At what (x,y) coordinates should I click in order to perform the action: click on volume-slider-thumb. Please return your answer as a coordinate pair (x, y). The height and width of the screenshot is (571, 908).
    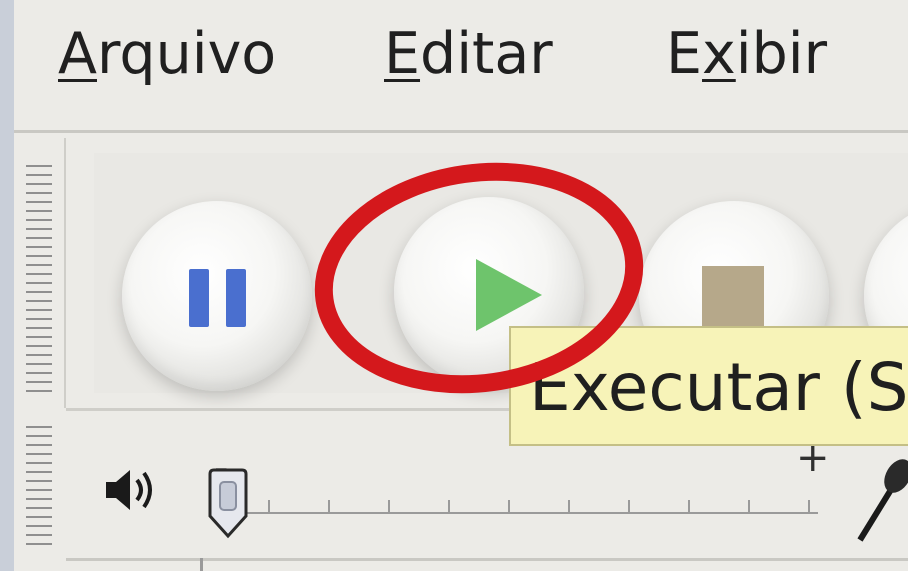
    Looking at the image, I should click on (228, 504).